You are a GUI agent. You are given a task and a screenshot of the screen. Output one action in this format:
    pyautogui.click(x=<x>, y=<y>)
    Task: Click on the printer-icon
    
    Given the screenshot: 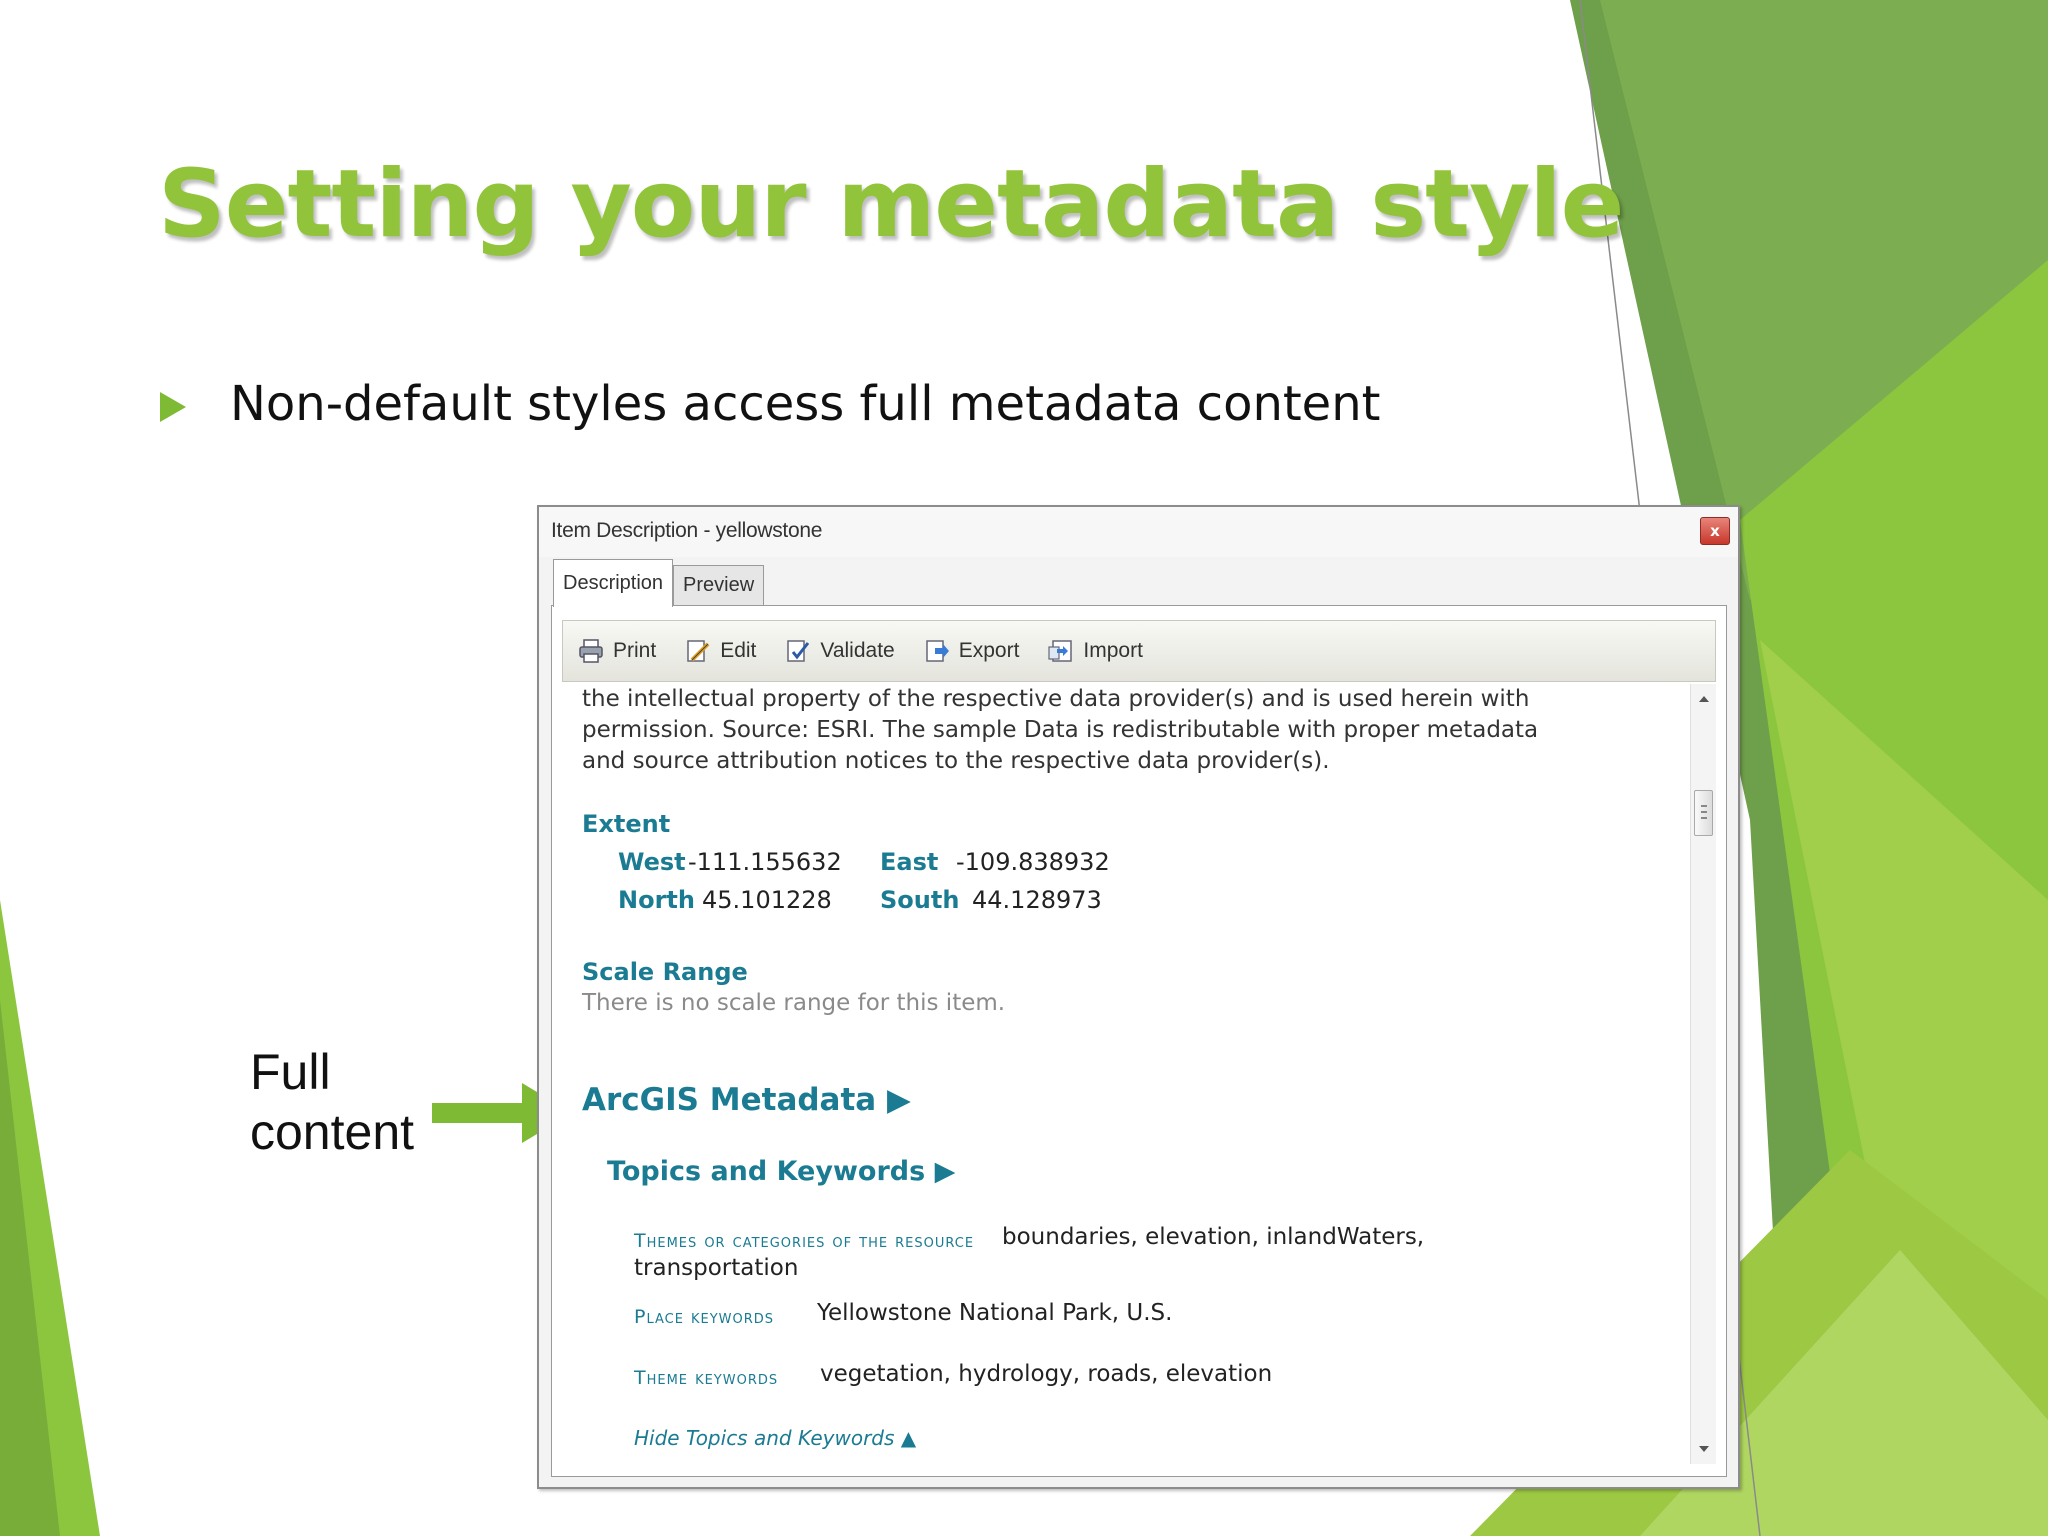 What is the action you would take?
    pyautogui.click(x=591, y=651)
    